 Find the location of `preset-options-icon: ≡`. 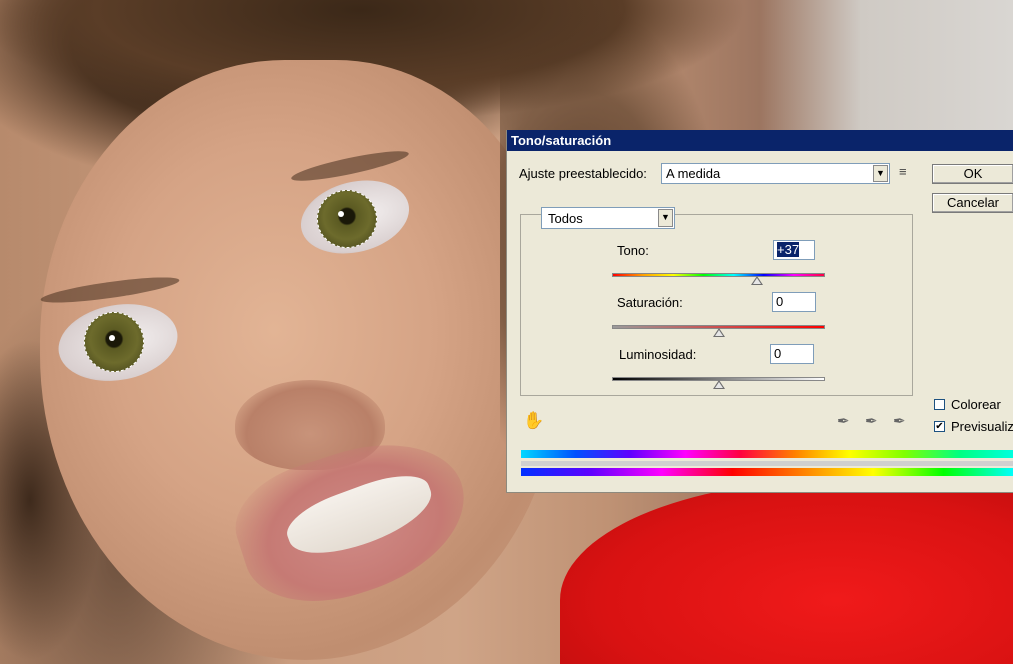

preset-options-icon: ≡ is located at coordinates (903, 171).